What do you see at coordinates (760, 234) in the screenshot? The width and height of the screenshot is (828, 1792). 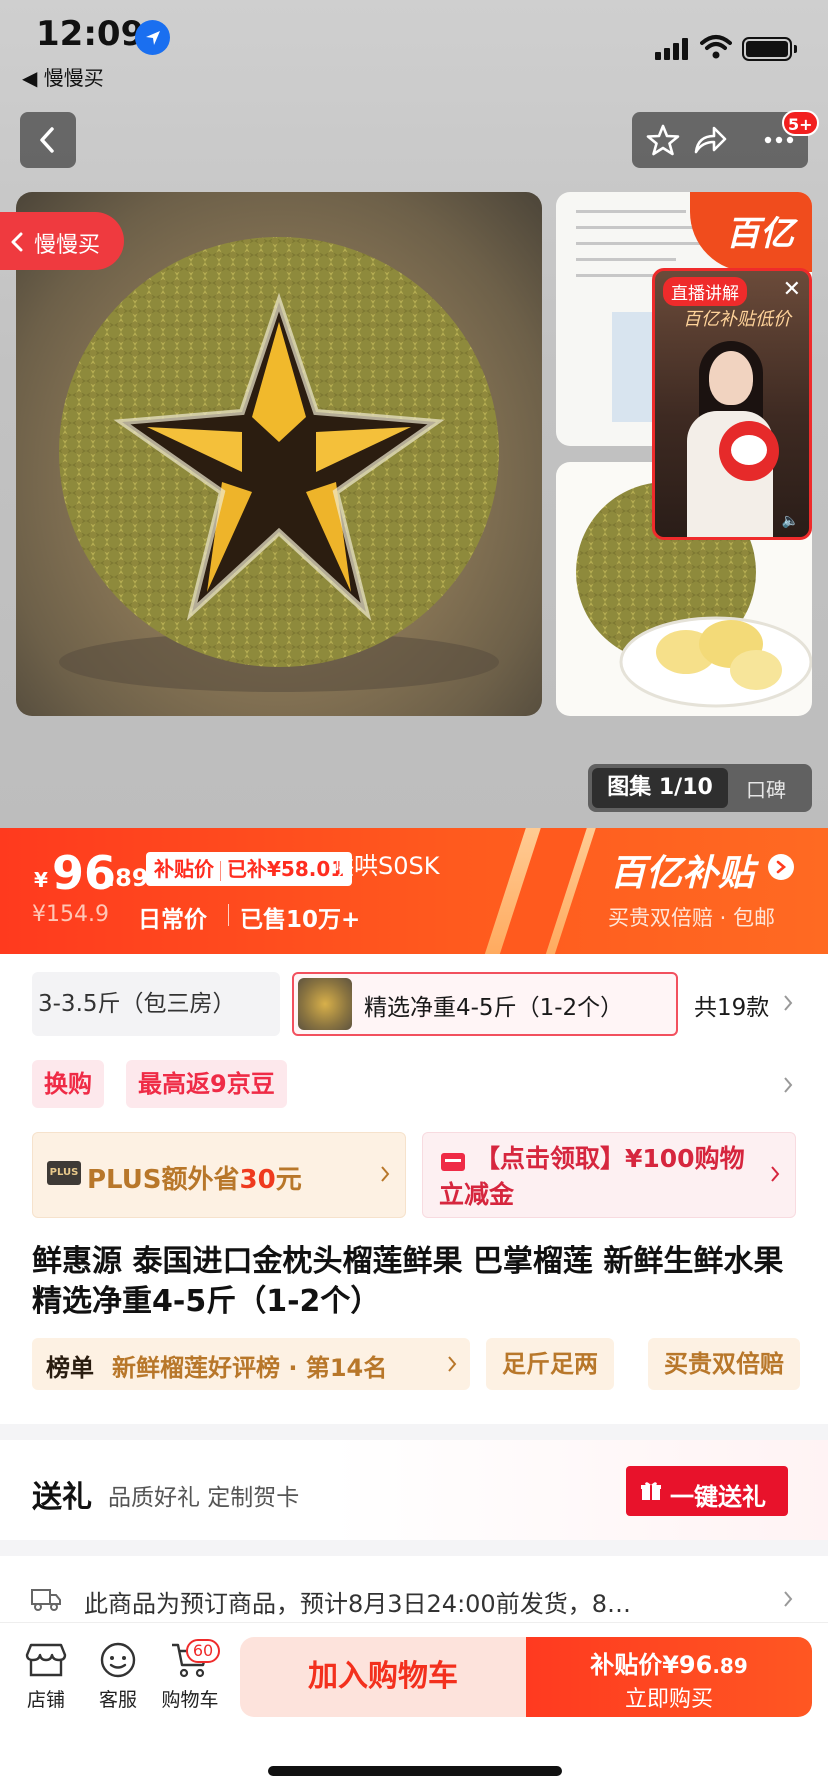 I see `bybt-corner-text: 百亿` at bounding box center [760, 234].